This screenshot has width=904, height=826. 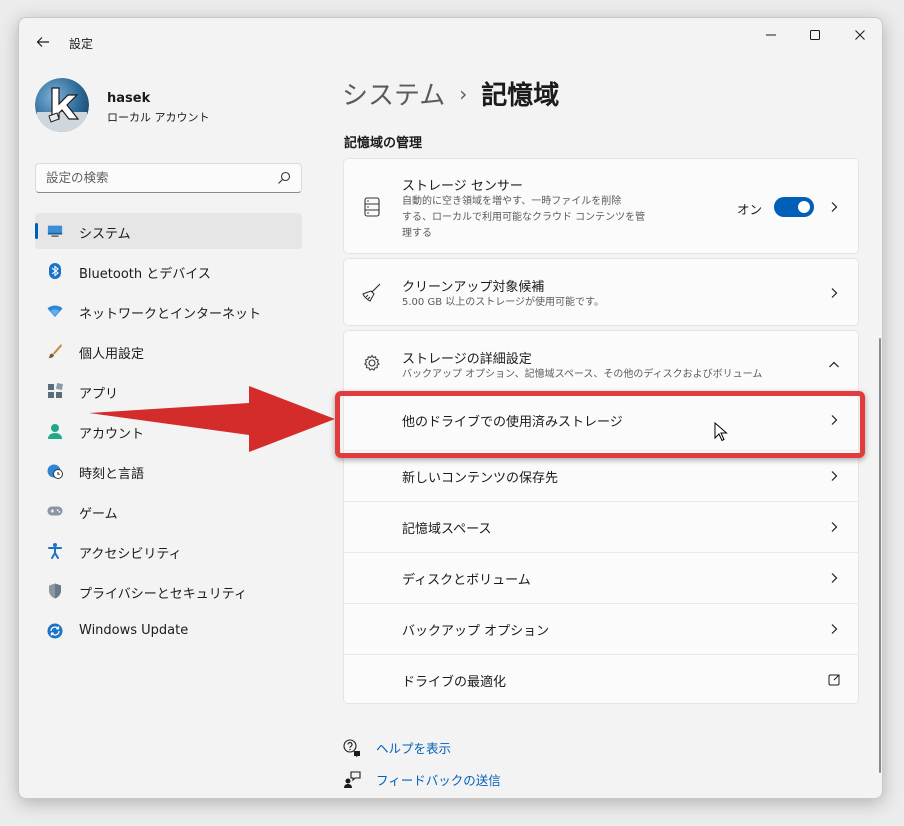 I want to click on sidebar-item-windows-update: Windows Update, so click(x=168, y=631).